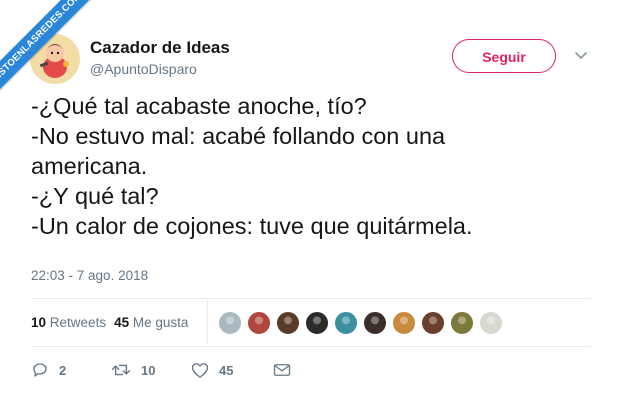 The image size is (632, 409). What do you see at coordinates (78, 322) in the screenshot?
I see `retweets-label: Retweets` at bounding box center [78, 322].